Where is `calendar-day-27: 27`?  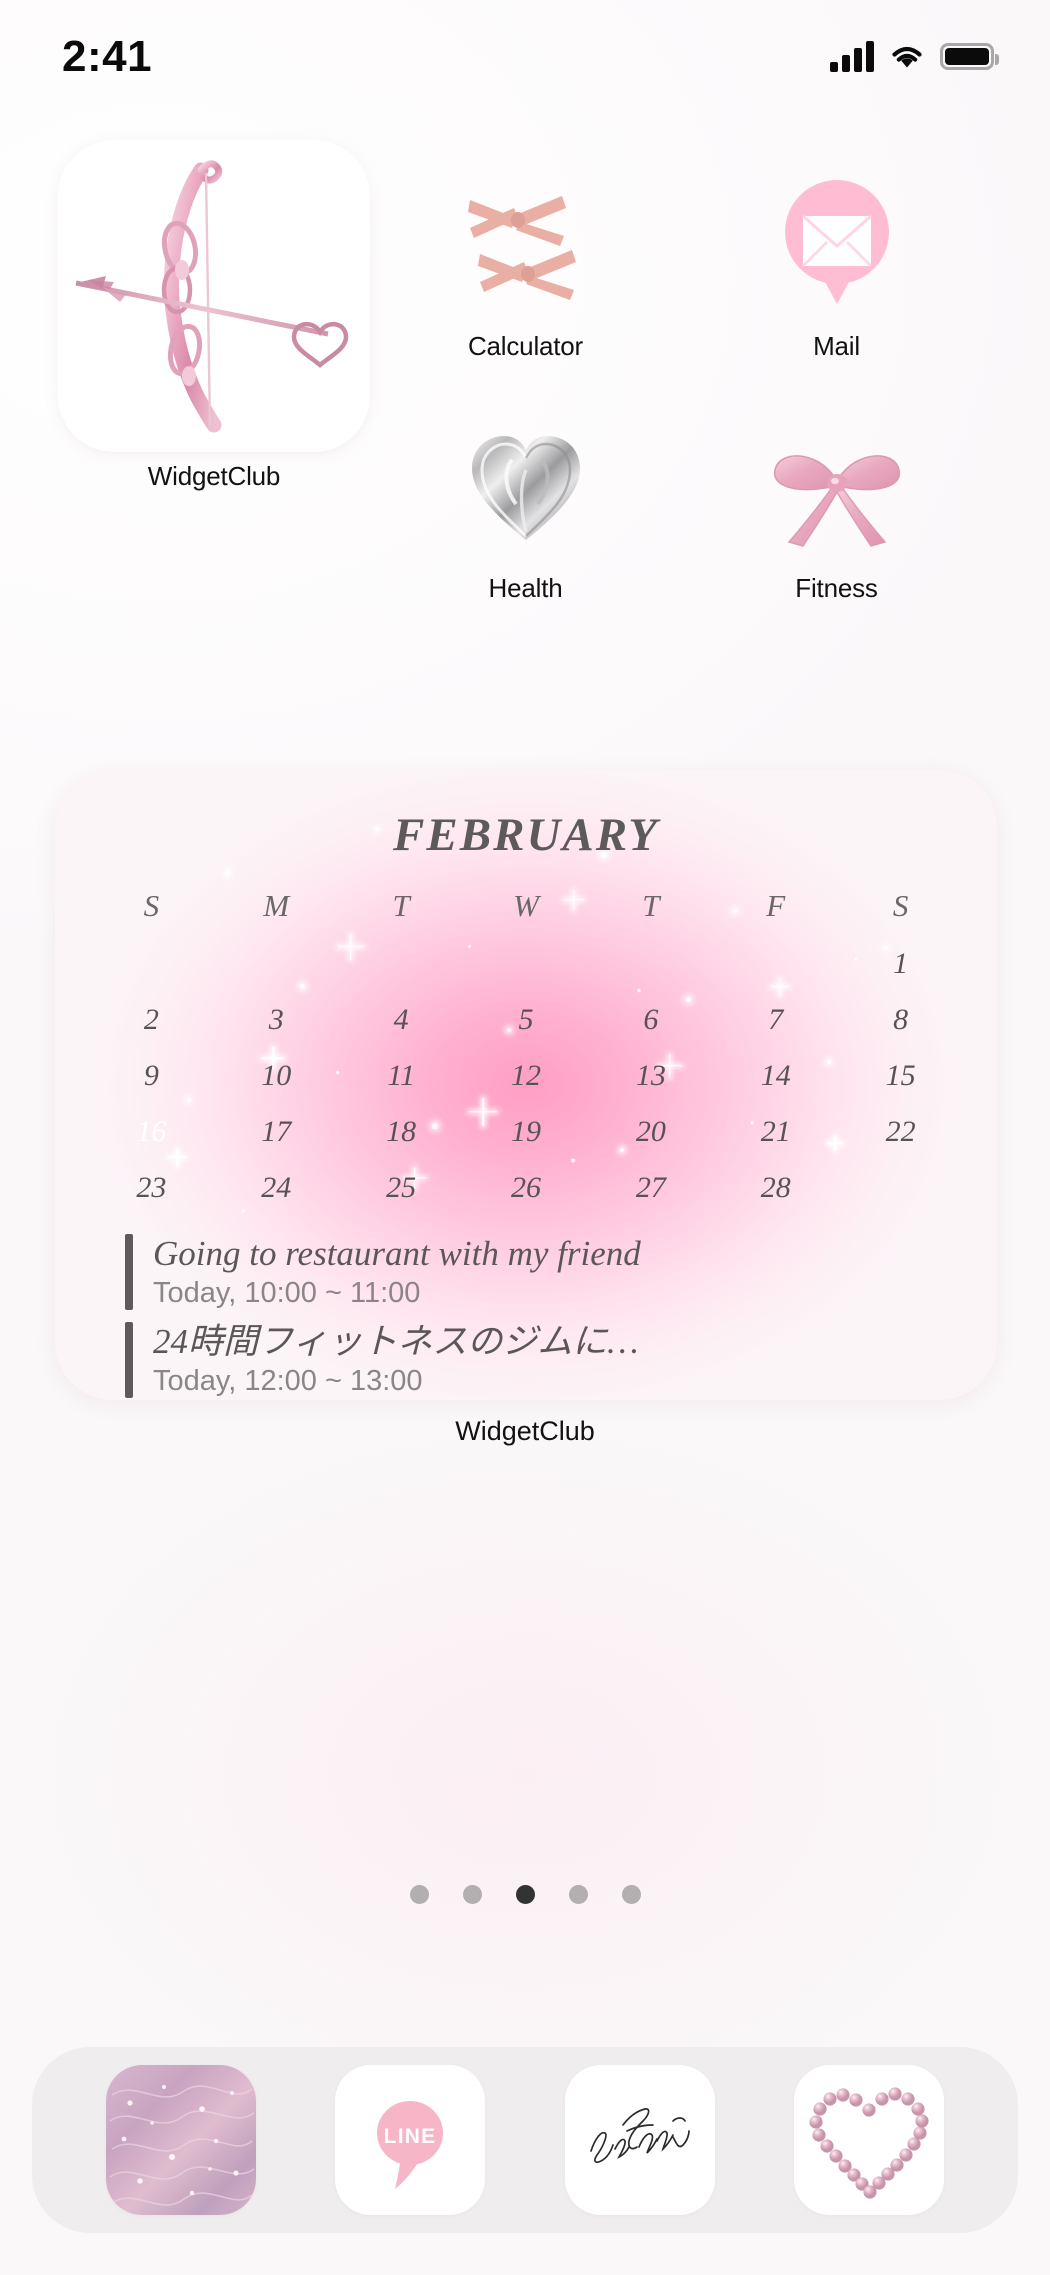
calendar-day-27: 27 is located at coordinates (650, 1188).